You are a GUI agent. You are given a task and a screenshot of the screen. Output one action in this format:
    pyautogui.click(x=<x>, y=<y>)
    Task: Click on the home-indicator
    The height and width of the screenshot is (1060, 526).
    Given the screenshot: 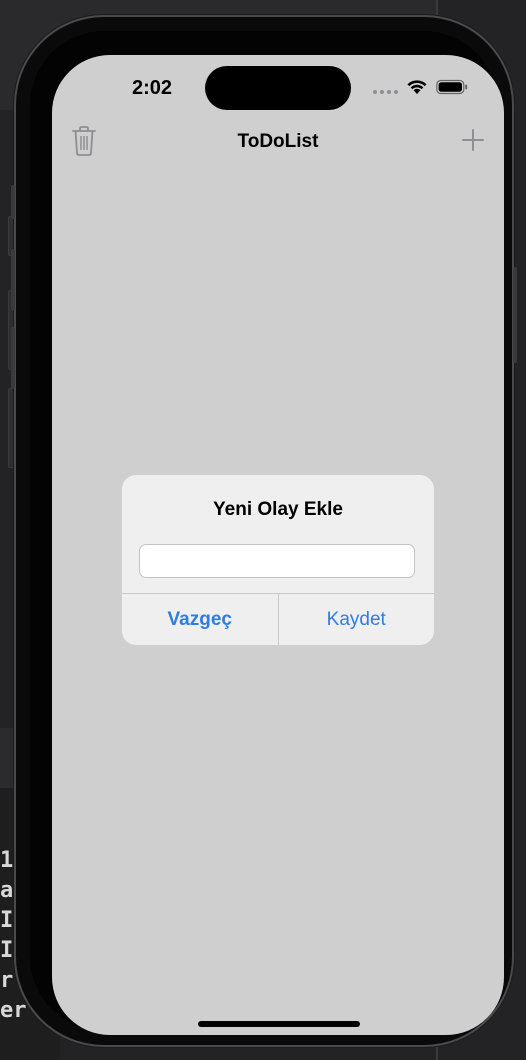 What is the action you would take?
    pyautogui.click(x=279, y=1024)
    